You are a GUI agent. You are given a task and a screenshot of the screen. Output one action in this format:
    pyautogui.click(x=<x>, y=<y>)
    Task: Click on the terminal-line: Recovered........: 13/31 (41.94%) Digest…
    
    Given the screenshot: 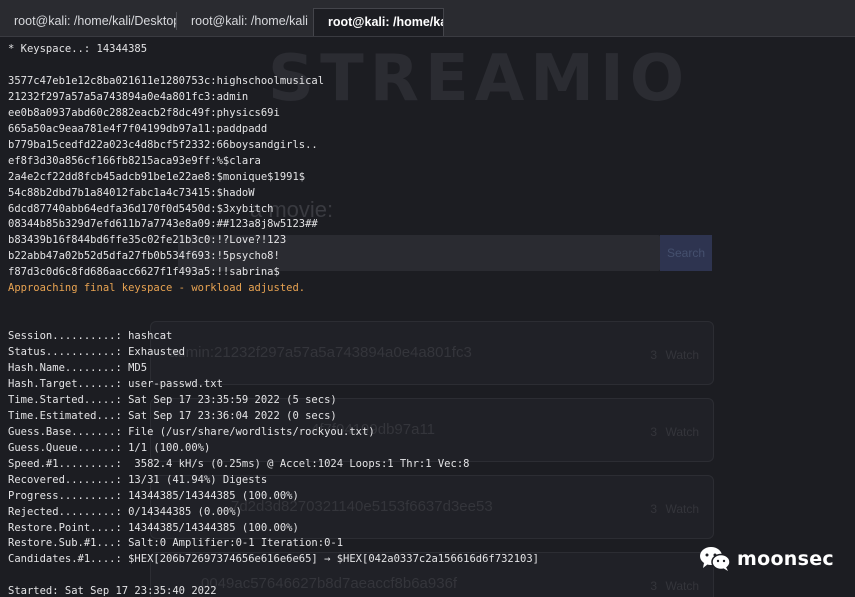 What is the action you would take?
    pyautogui.click(x=138, y=479)
    